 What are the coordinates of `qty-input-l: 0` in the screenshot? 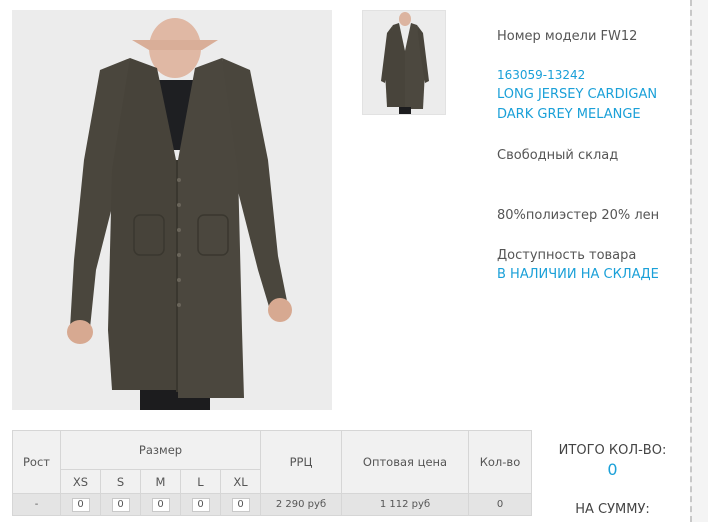 It's located at (200, 504).